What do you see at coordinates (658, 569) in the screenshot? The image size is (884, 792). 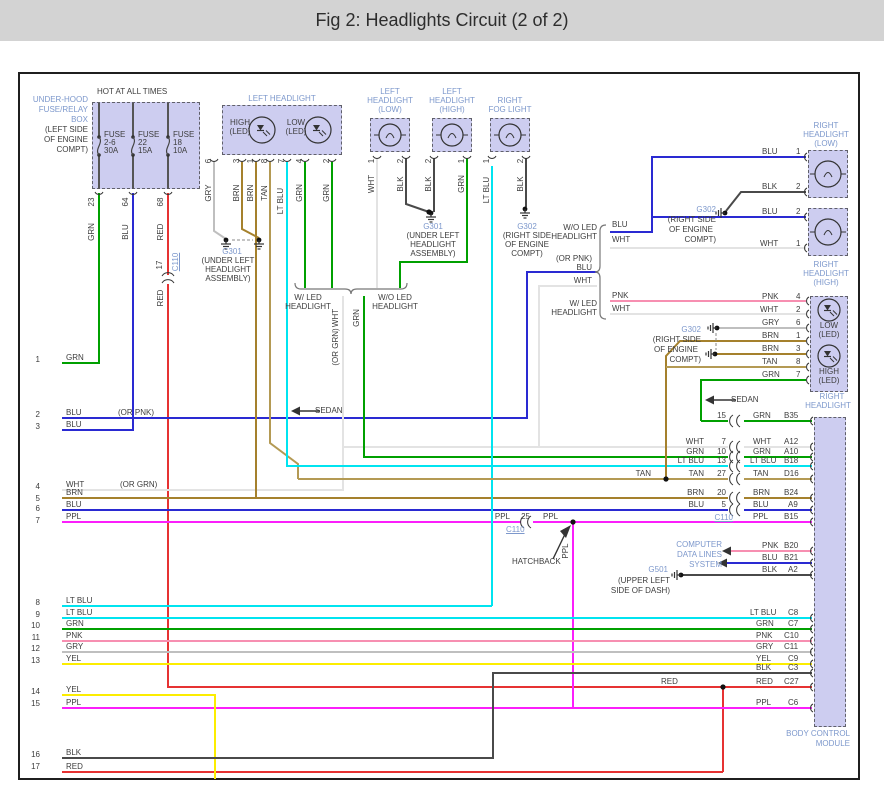 I see `label-g501: G501` at bounding box center [658, 569].